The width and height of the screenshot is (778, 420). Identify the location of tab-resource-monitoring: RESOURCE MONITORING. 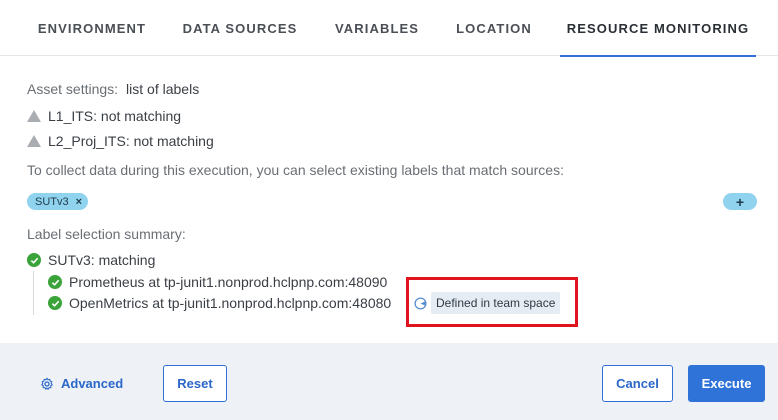
(658, 28).